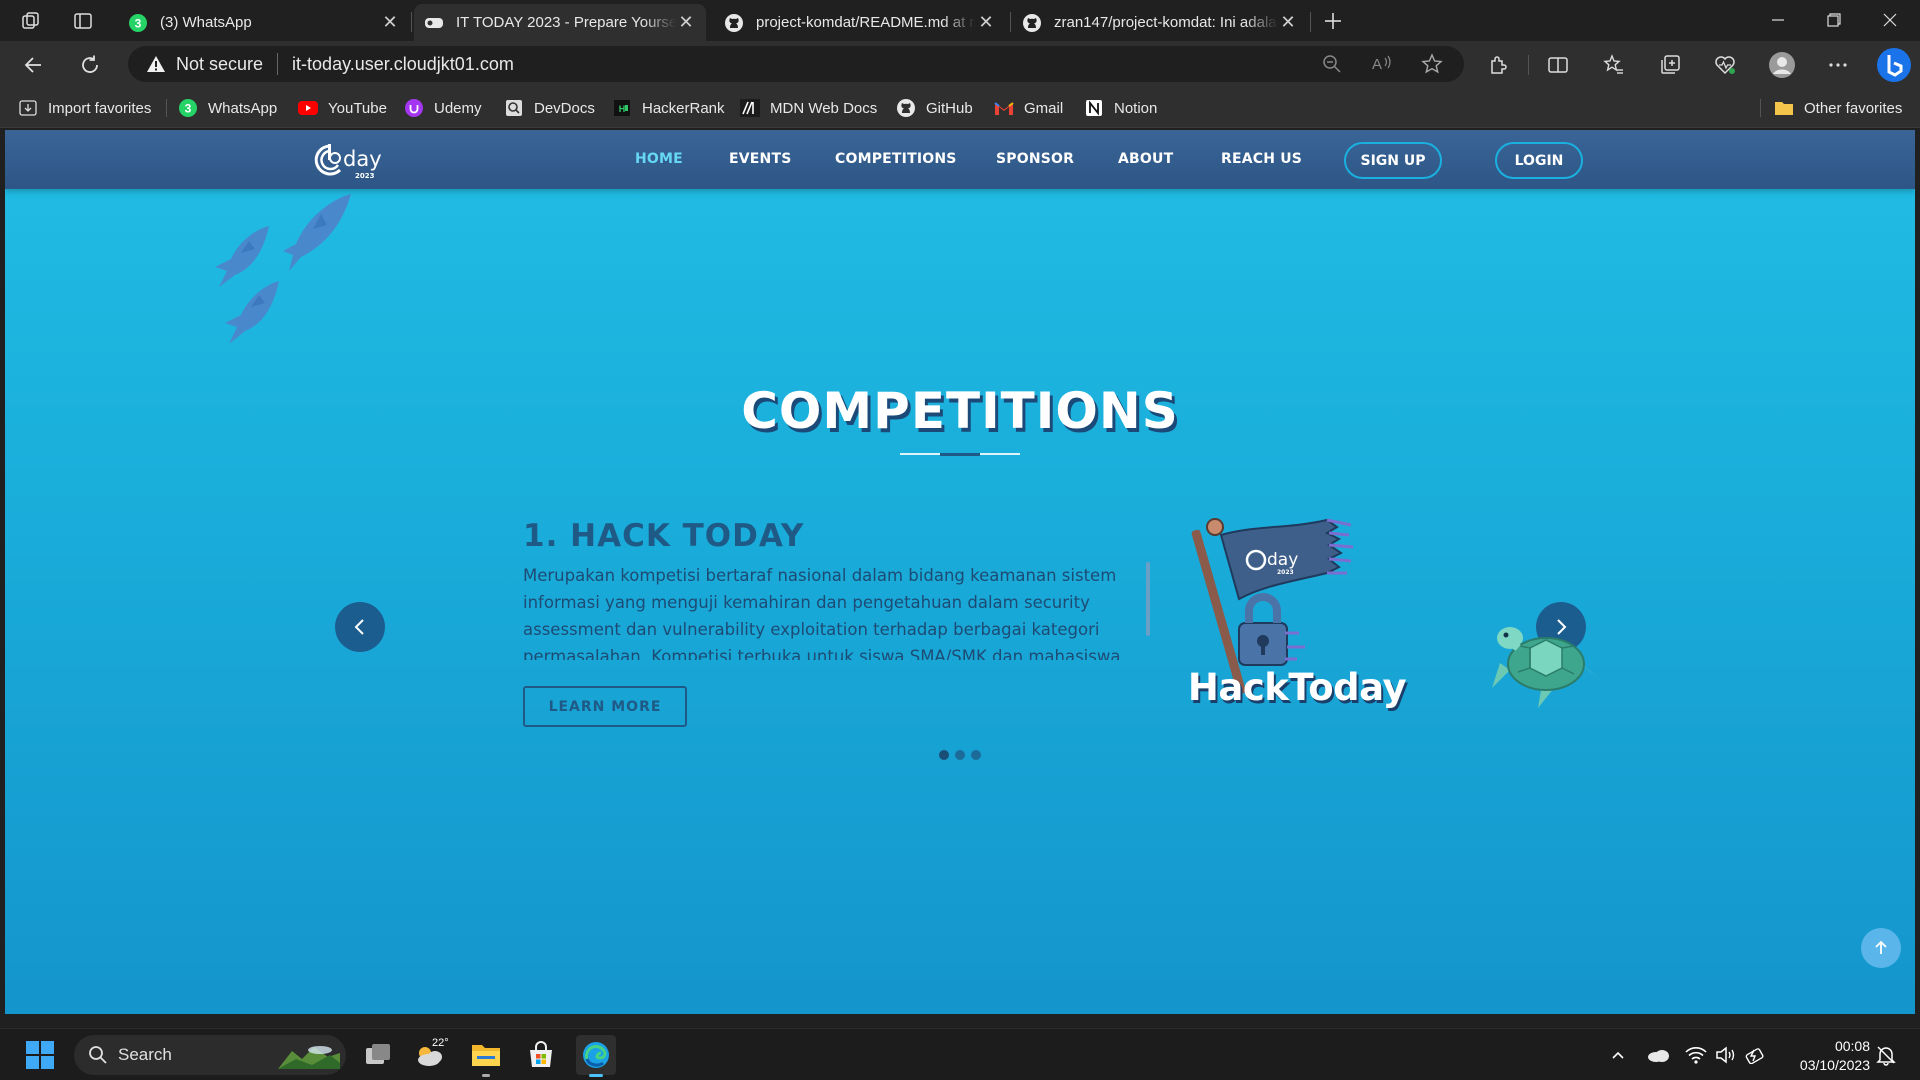  I want to click on it-today-logo: day 2023, so click(351, 160).